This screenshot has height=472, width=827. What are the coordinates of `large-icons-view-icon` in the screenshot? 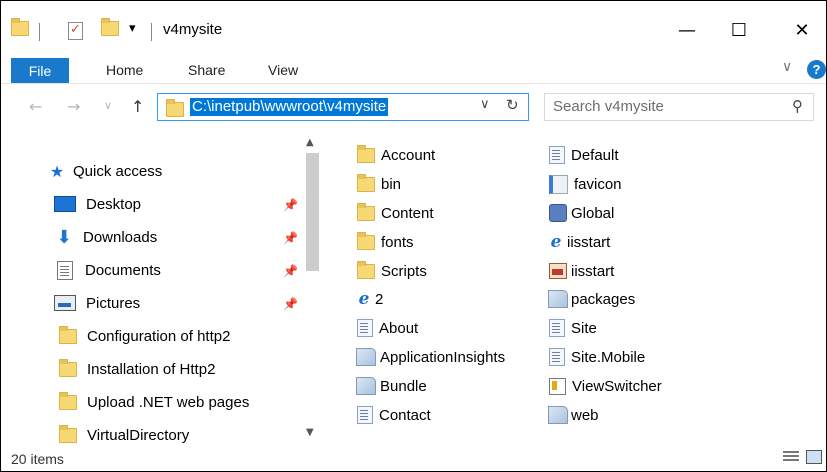 It's located at (814, 457).